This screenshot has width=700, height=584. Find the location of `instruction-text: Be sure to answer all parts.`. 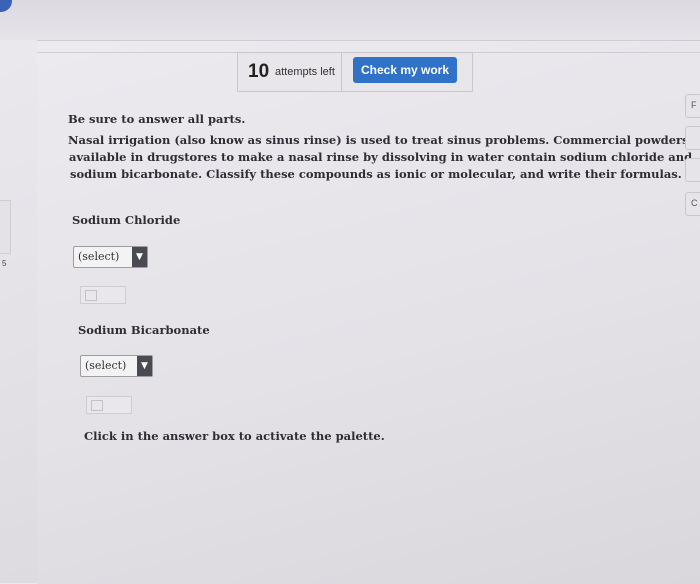

instruction-text: Be sure to answer all parts. is located at coordinates (157, 119).